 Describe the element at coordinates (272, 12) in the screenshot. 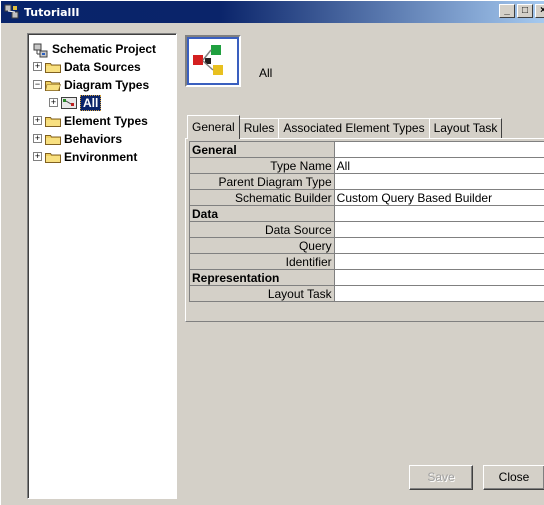

I see `title-bar: TutorialII _ □ ×` at that location.